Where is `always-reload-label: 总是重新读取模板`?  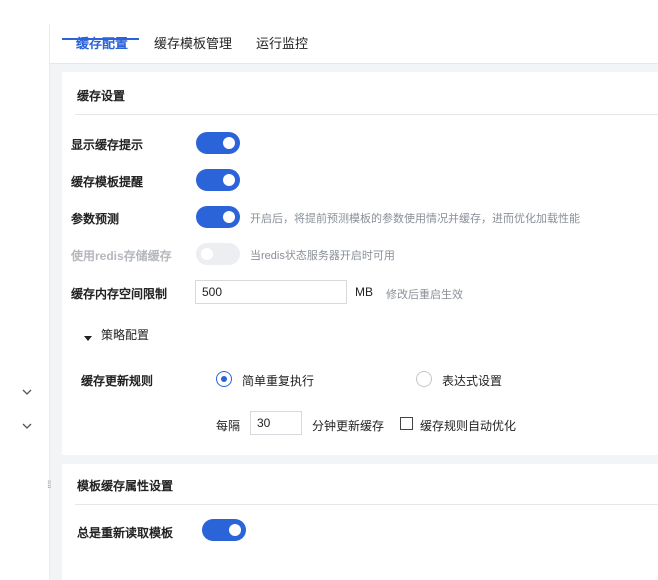
always-reload-label: 总是重新读取模板 is located at coordinates (125, 533).